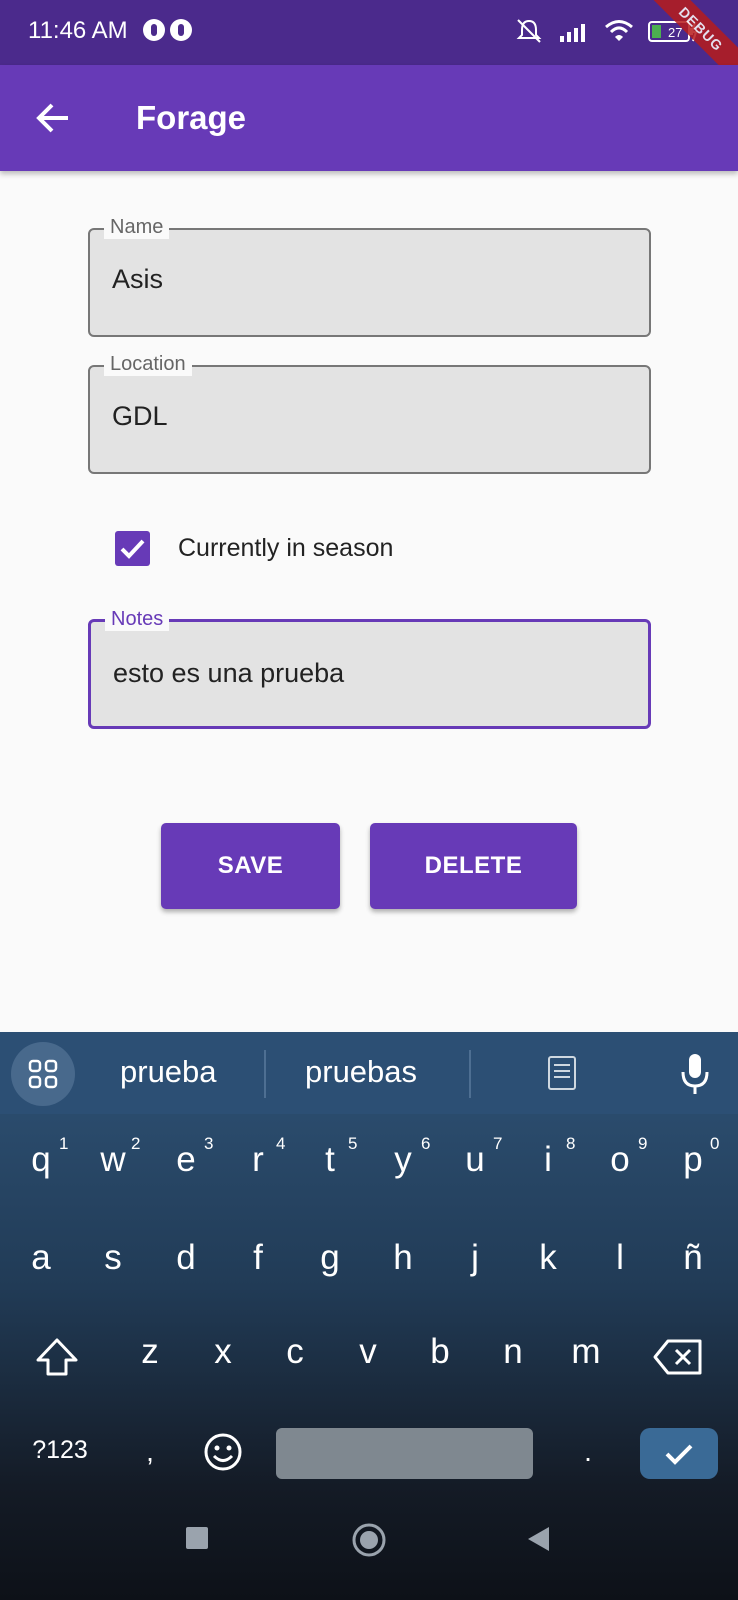  I want to click on notes-field: Notes esto es una prueba, so click(369, 668).